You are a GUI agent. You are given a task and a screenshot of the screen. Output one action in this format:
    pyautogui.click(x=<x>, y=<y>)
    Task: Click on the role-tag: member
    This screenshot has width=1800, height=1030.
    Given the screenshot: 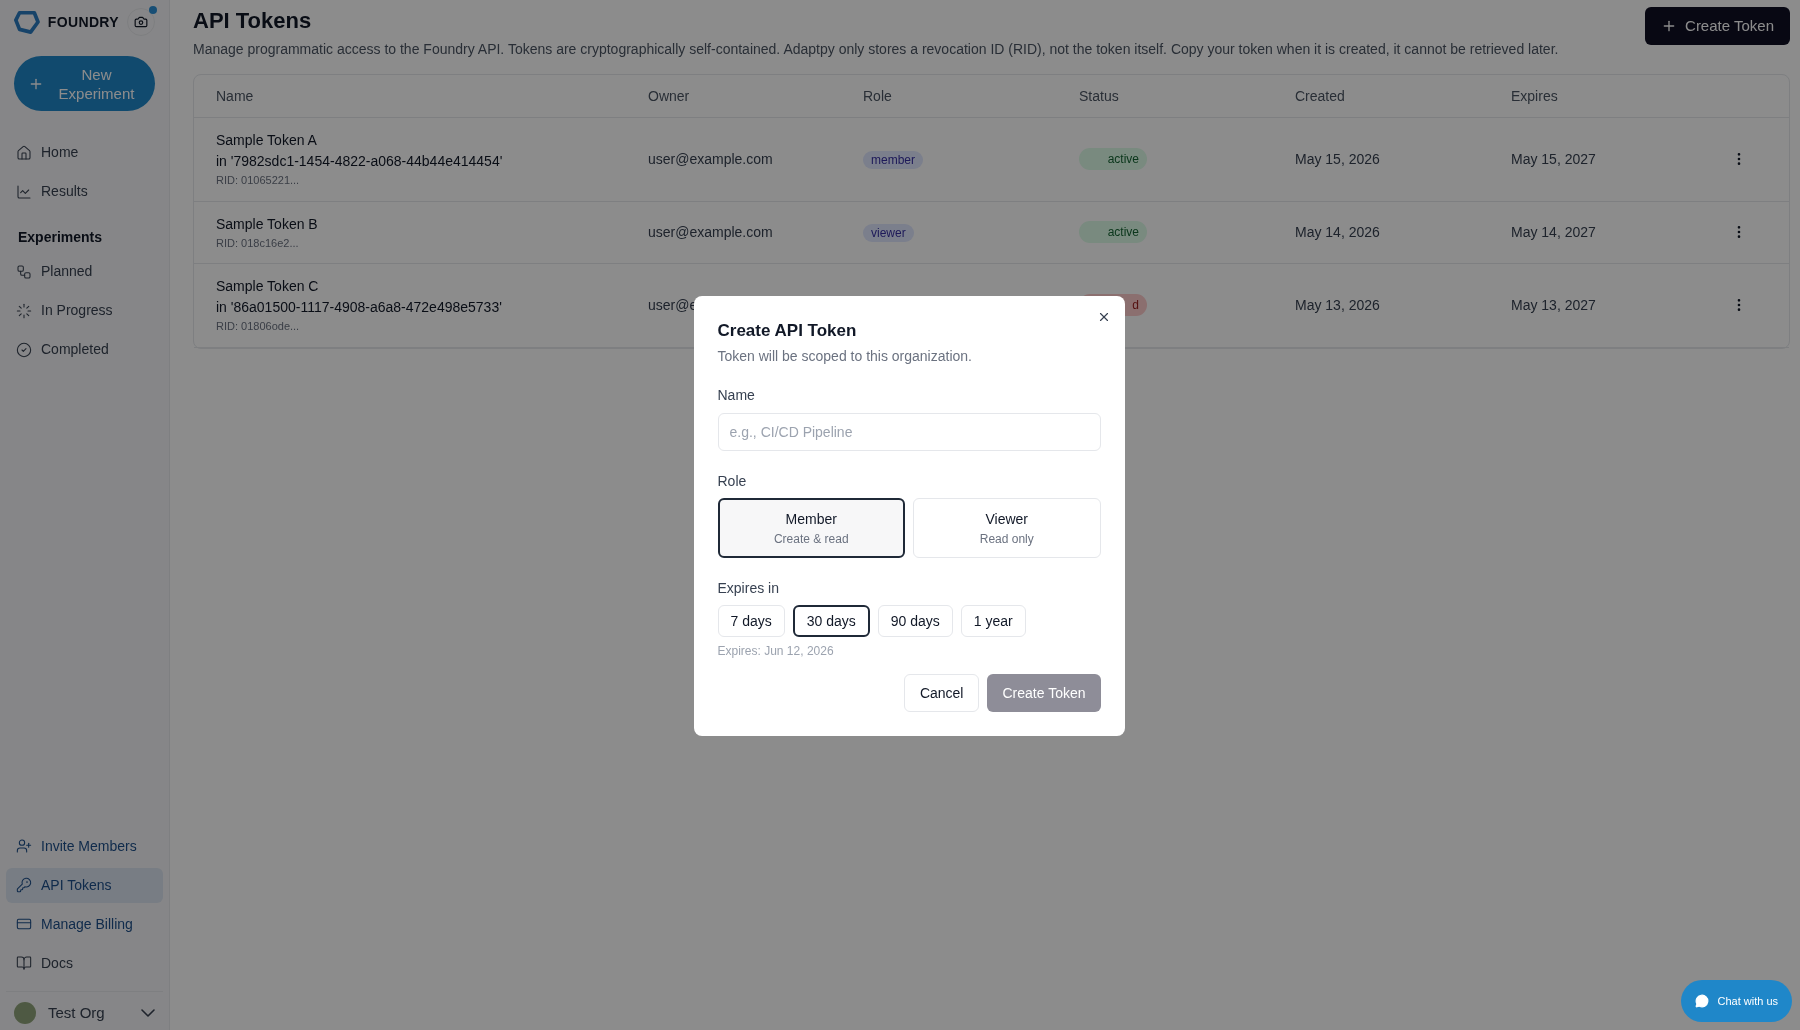 What is the action you would take?
    pyautogui.click(x=893, y=160)
    